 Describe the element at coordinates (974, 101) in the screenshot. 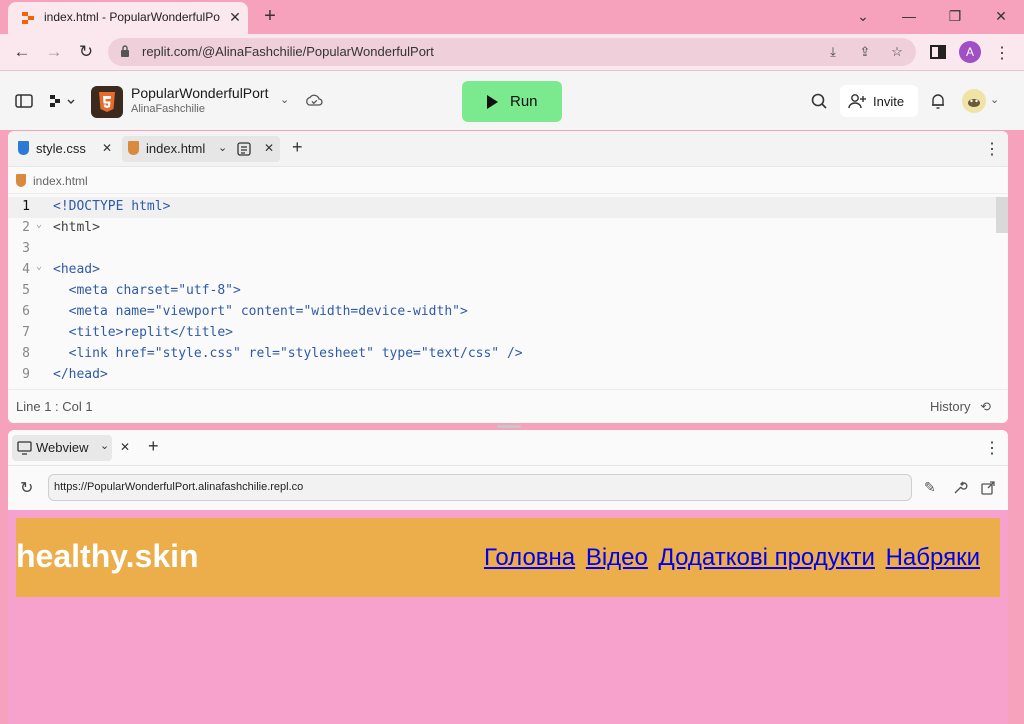

I see `user-avatar` at that location.